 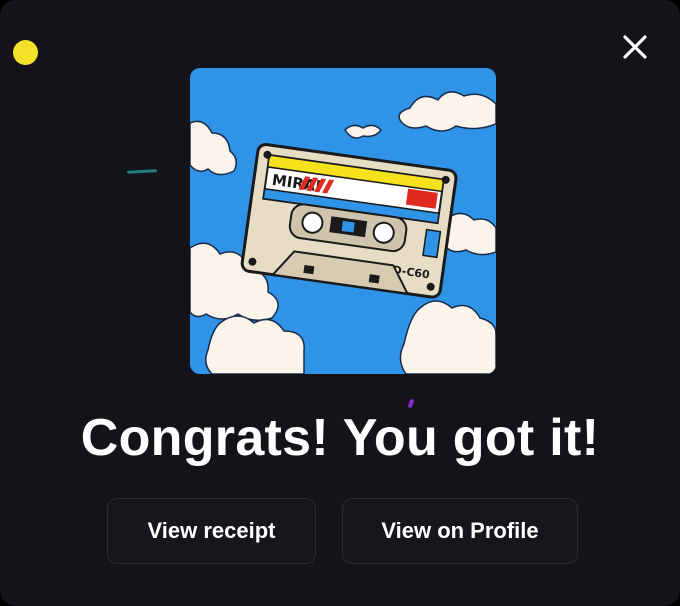 I want to click on view-on-profile-button: View on Profile, so click(x=460, y=531).